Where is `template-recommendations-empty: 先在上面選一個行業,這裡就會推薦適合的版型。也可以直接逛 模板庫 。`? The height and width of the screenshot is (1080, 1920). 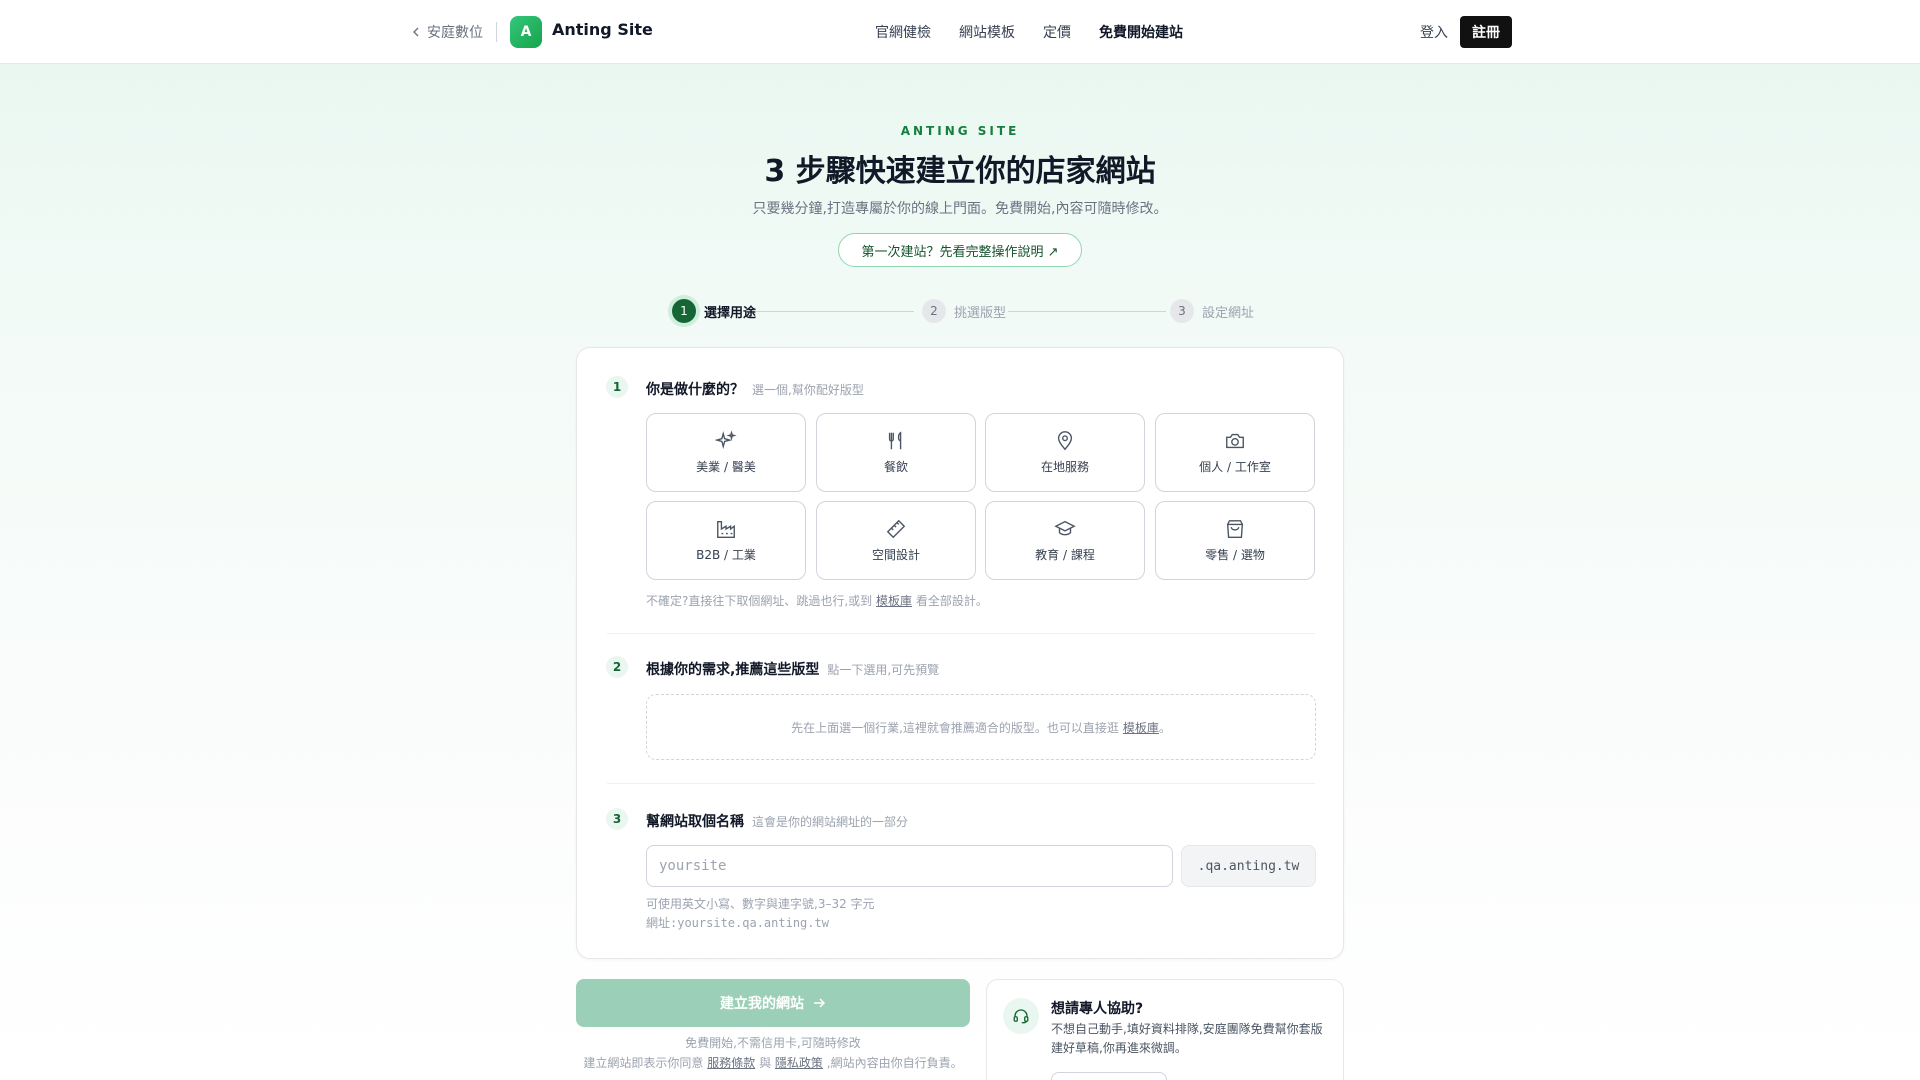
template-recommendations-empty: 先在上面選一個行業,這裡就會推薦適合的版型。也可以直接逛 模板庫 。 is located at coordinates (981, 727).